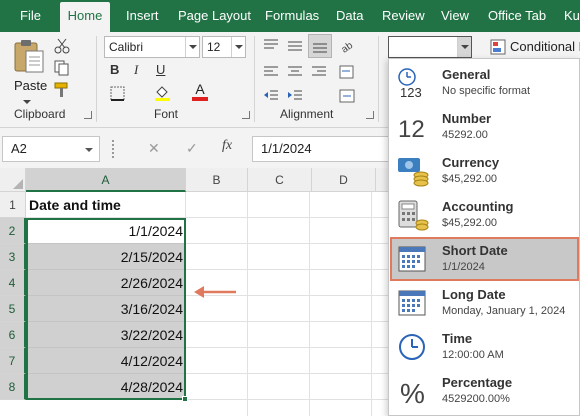  Describe the element at coordinates (13, 309) in the screenshot. I see `row-header-5: 5` at that location.